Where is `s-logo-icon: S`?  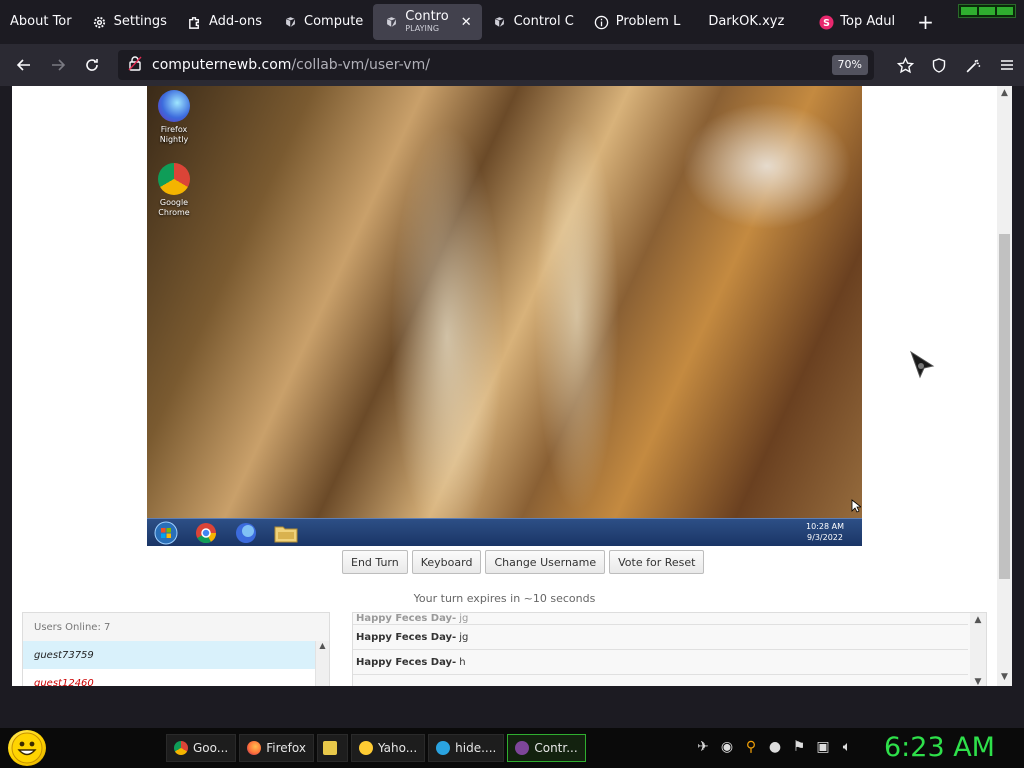 s-logo-icon: S is located at coordinates (826, 22).